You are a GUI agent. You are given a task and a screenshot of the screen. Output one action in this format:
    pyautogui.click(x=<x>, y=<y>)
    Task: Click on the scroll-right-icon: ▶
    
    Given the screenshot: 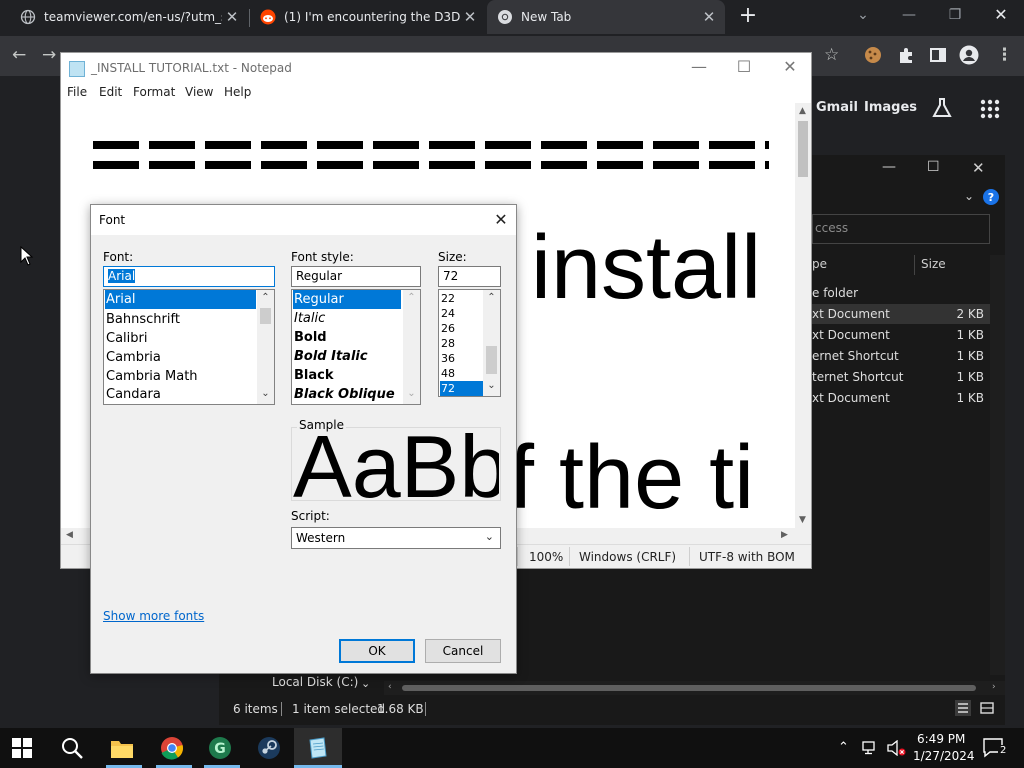 What is the action you would take?
    pyautogui.click(x=784, y=535)
    